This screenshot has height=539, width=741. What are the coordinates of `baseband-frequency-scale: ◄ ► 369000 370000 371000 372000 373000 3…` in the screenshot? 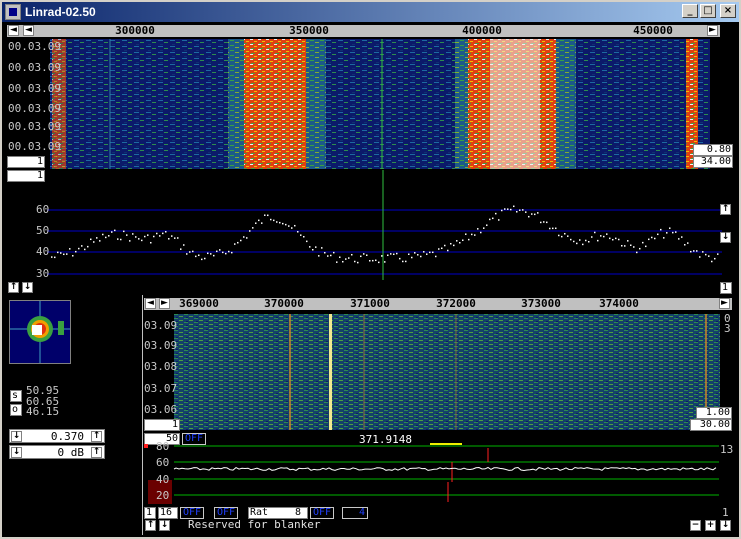 It's located at (438, 304).